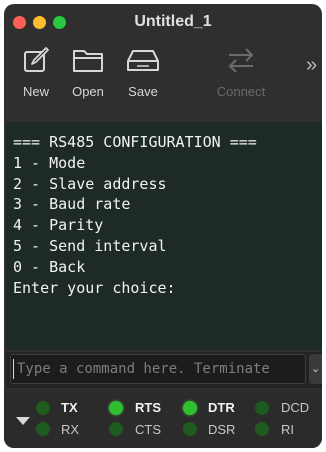 This screenshot has width=326, height=452. Describe the element at coordinates (36, 59) in the screenshot. I see `new-document-icon` at that location.